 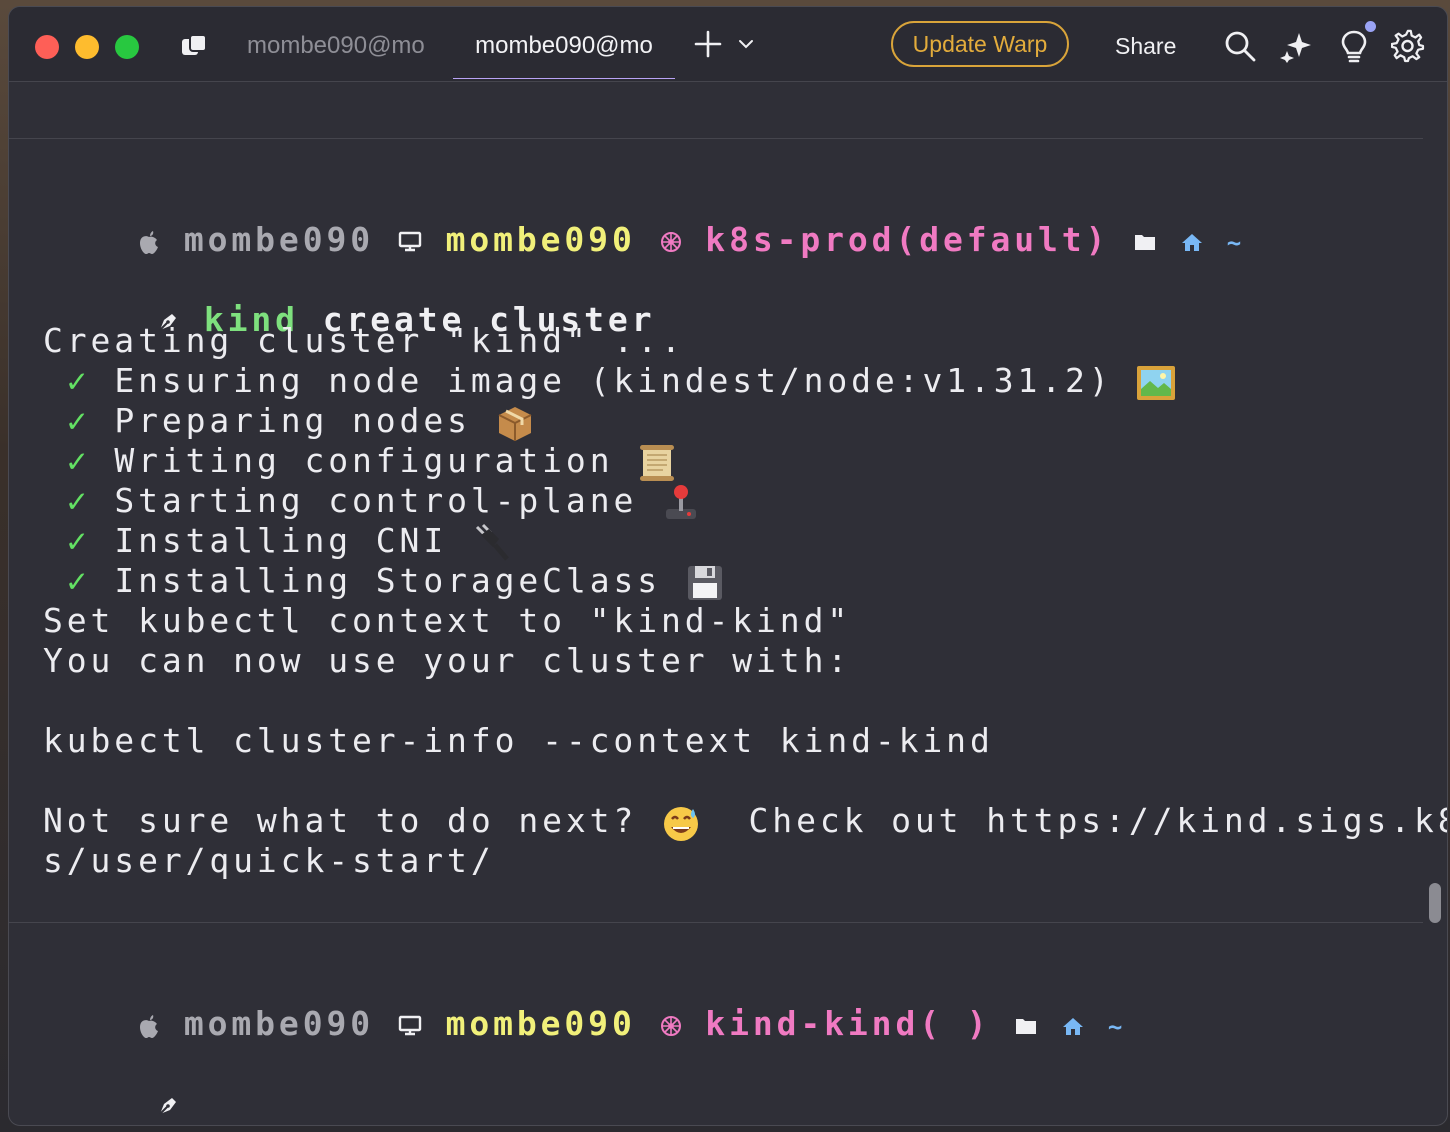 I want to click on output-step: ✓ Writing configuration, so click(x=360, y=462).